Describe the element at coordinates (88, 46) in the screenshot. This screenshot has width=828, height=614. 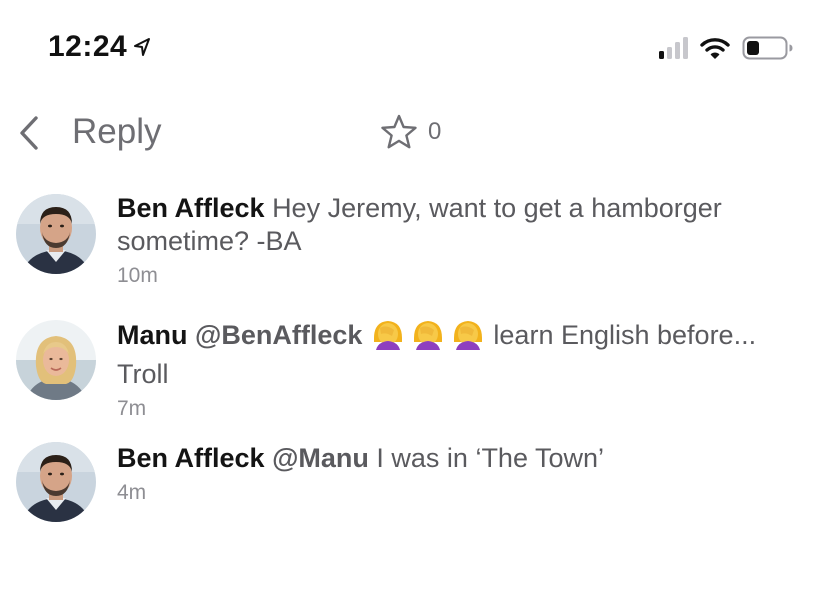
I see `status-time-text: 12:24` at that location.